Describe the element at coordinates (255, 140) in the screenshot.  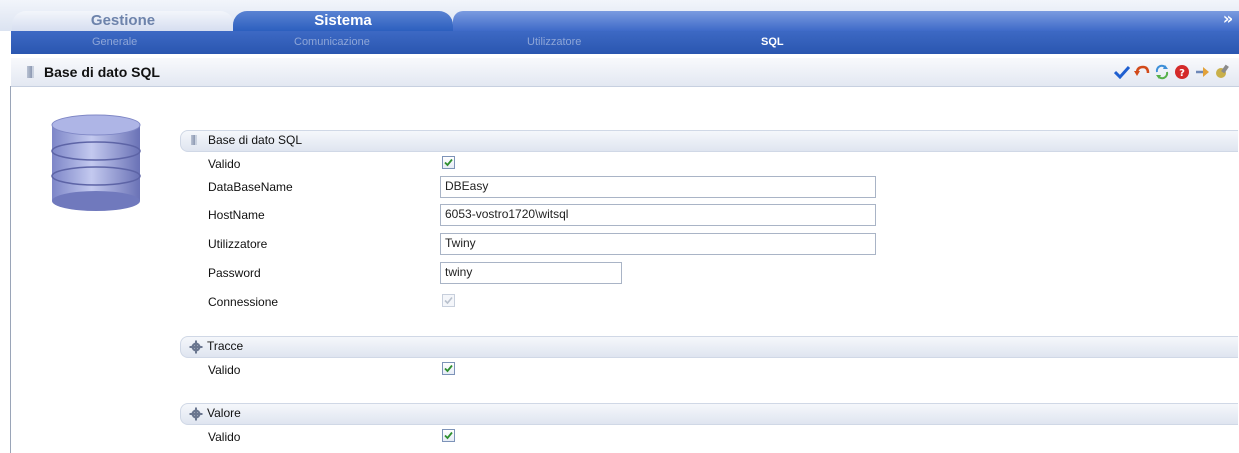
I see `section-title: Base di dato SQL` at that location.